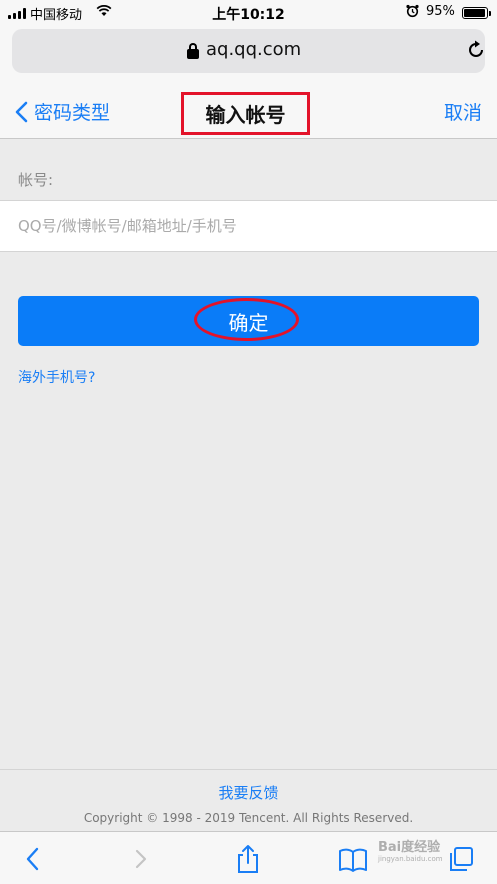 The image size is (497, 884). What do you see at coordinates (254, 49) in the screenshot?
I see `url-text: aq.qq.com` at bounding box center [254, 49].